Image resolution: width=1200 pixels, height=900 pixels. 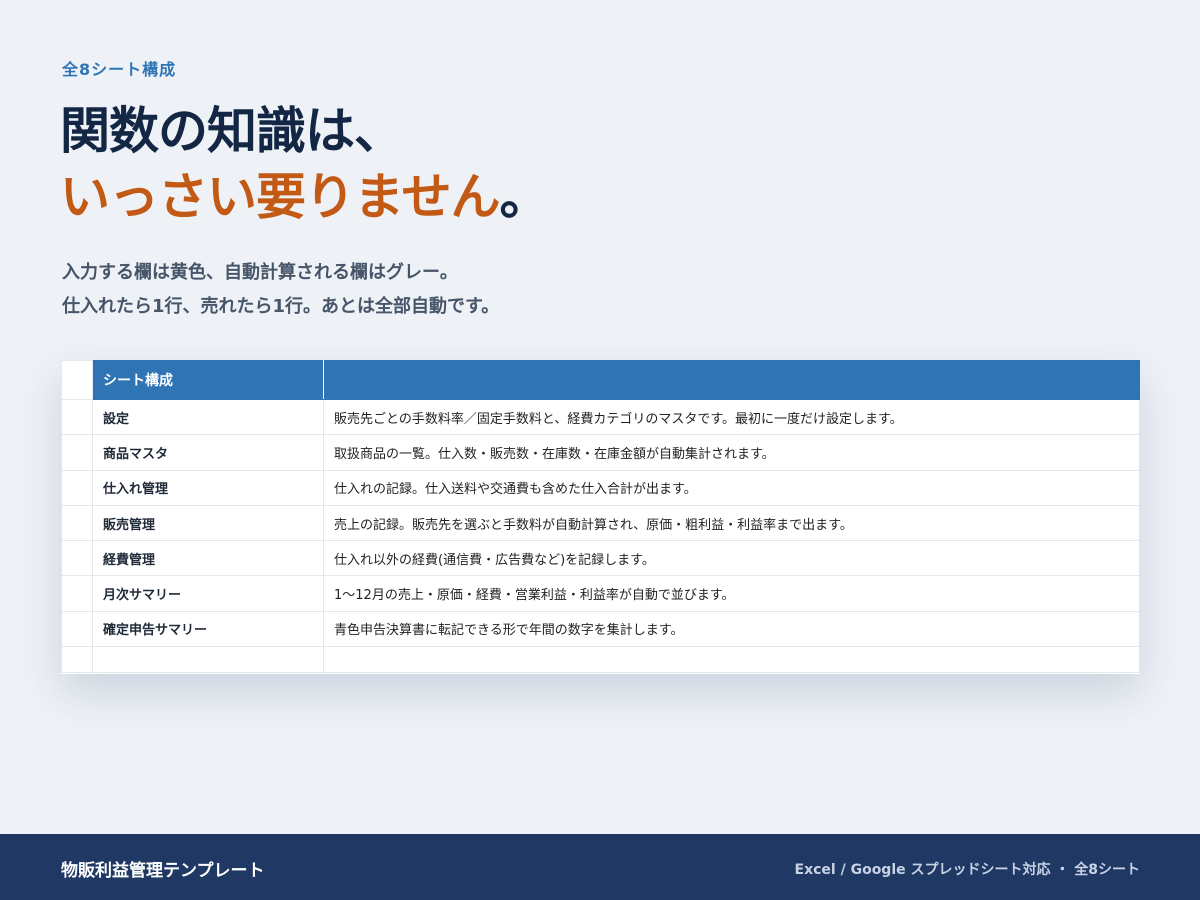 I want to click on table-row: 仕入れ管理 仕入れの記録。仕入送料や交通費も含めた仕入合計が出ます。, so click(x=600, y=487).